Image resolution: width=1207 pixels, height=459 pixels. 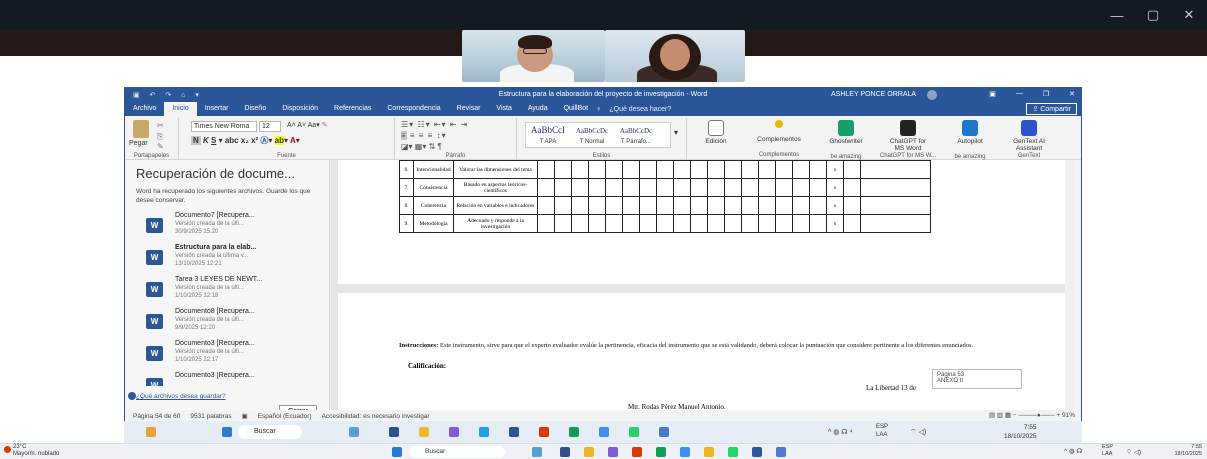 What do you see at coordinates (846, 140) in the screenshot?
I see `ghostwriter-button: Ghostwriter be amazing` at bounding box center [846, 140].